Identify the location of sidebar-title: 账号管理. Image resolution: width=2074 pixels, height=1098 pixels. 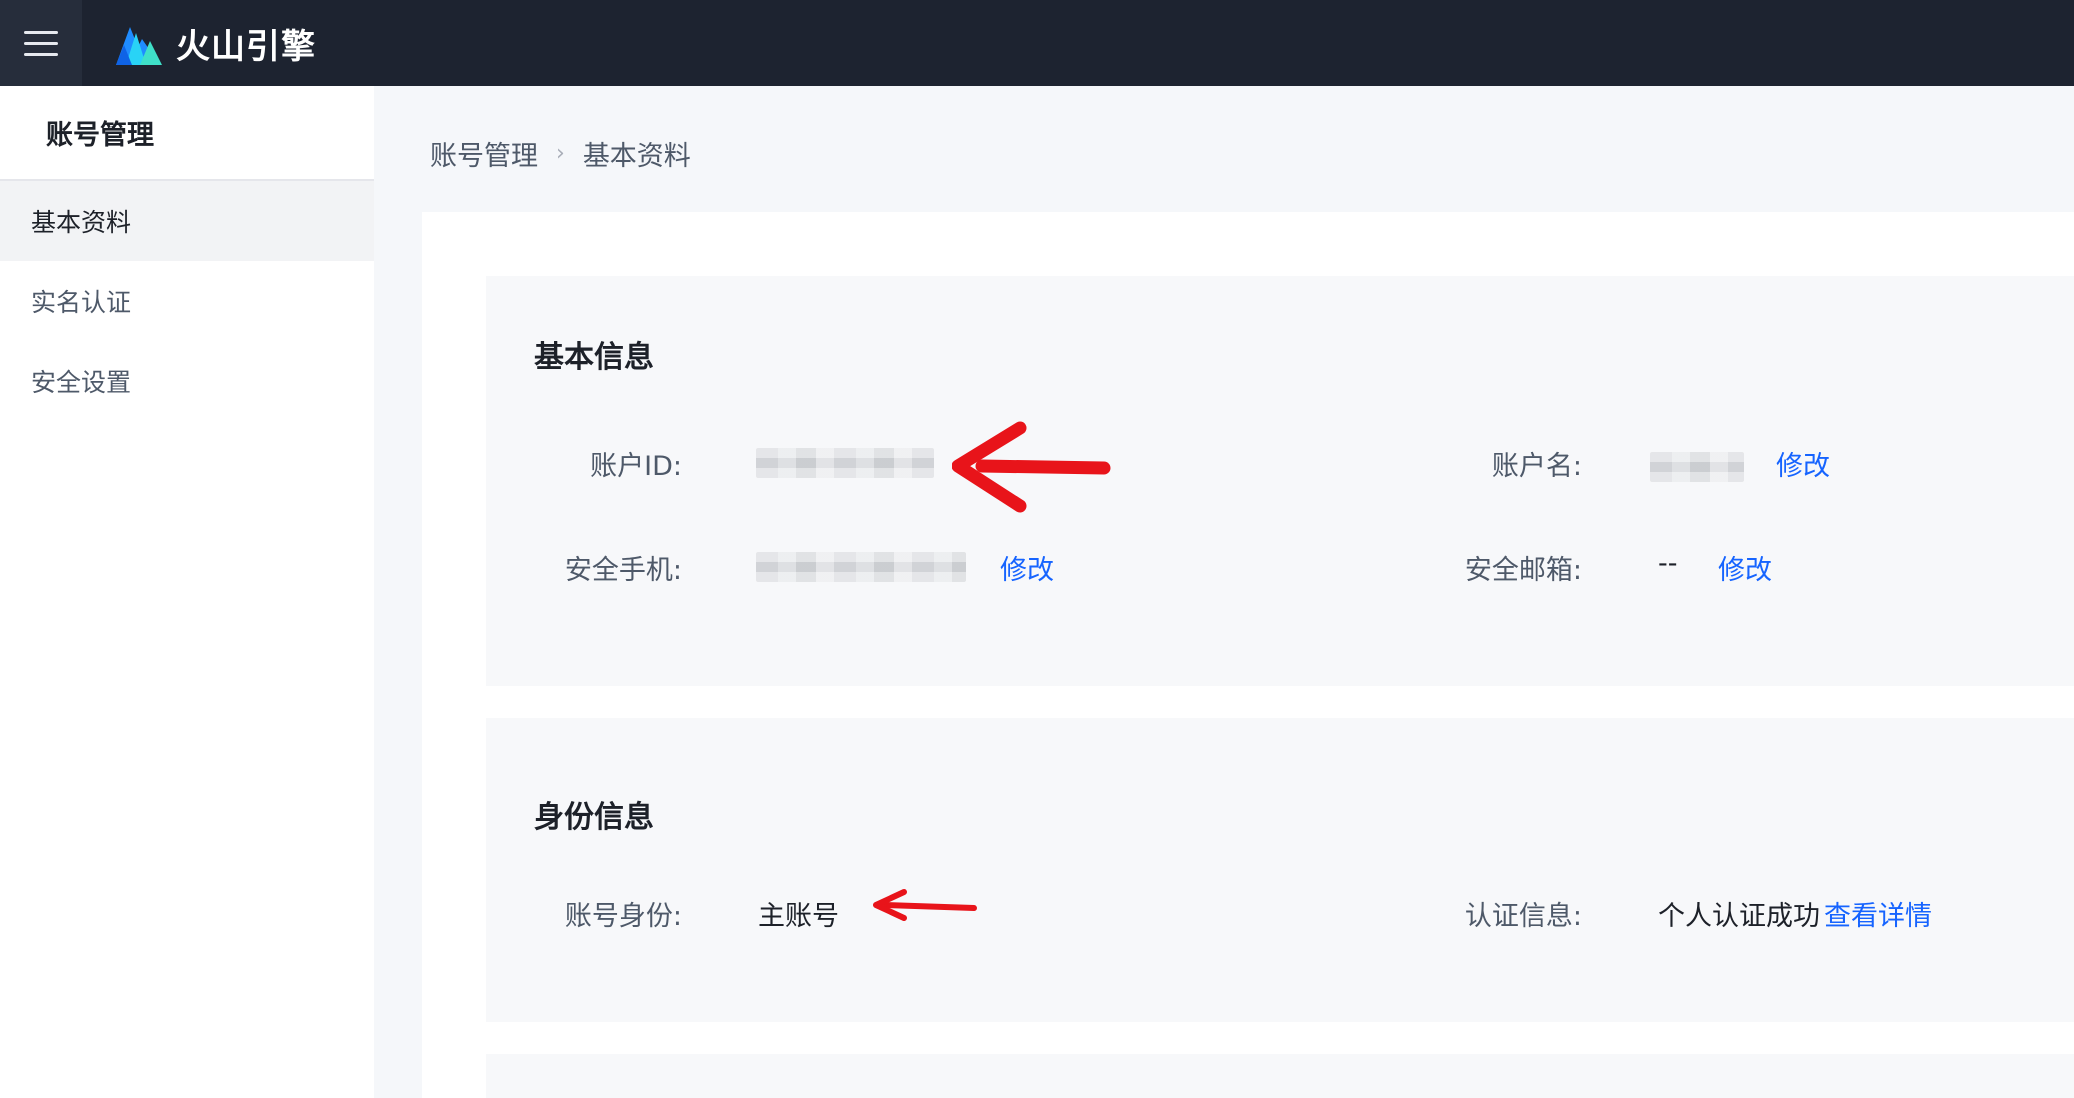
(187, 133).